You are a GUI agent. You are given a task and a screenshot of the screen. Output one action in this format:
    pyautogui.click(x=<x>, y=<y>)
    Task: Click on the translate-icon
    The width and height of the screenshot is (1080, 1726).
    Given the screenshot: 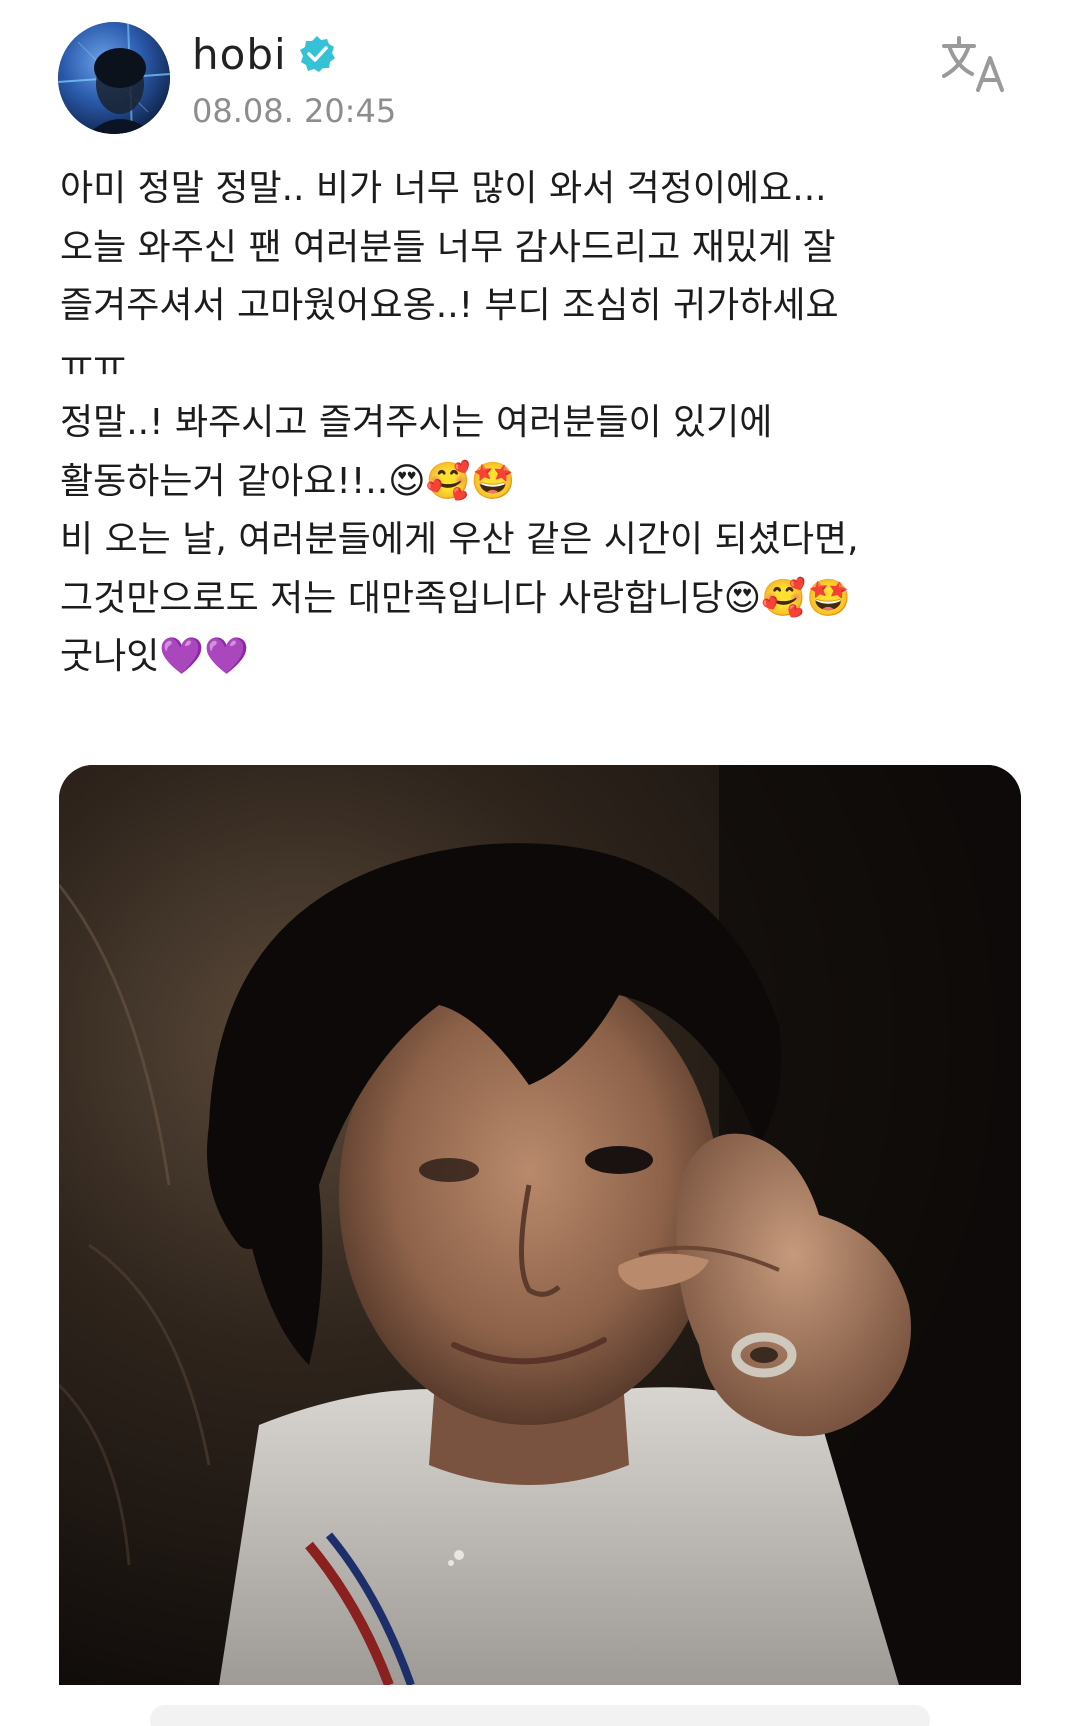 What is the action you would take?
    pyautogui.click(x=973, y=64)
    